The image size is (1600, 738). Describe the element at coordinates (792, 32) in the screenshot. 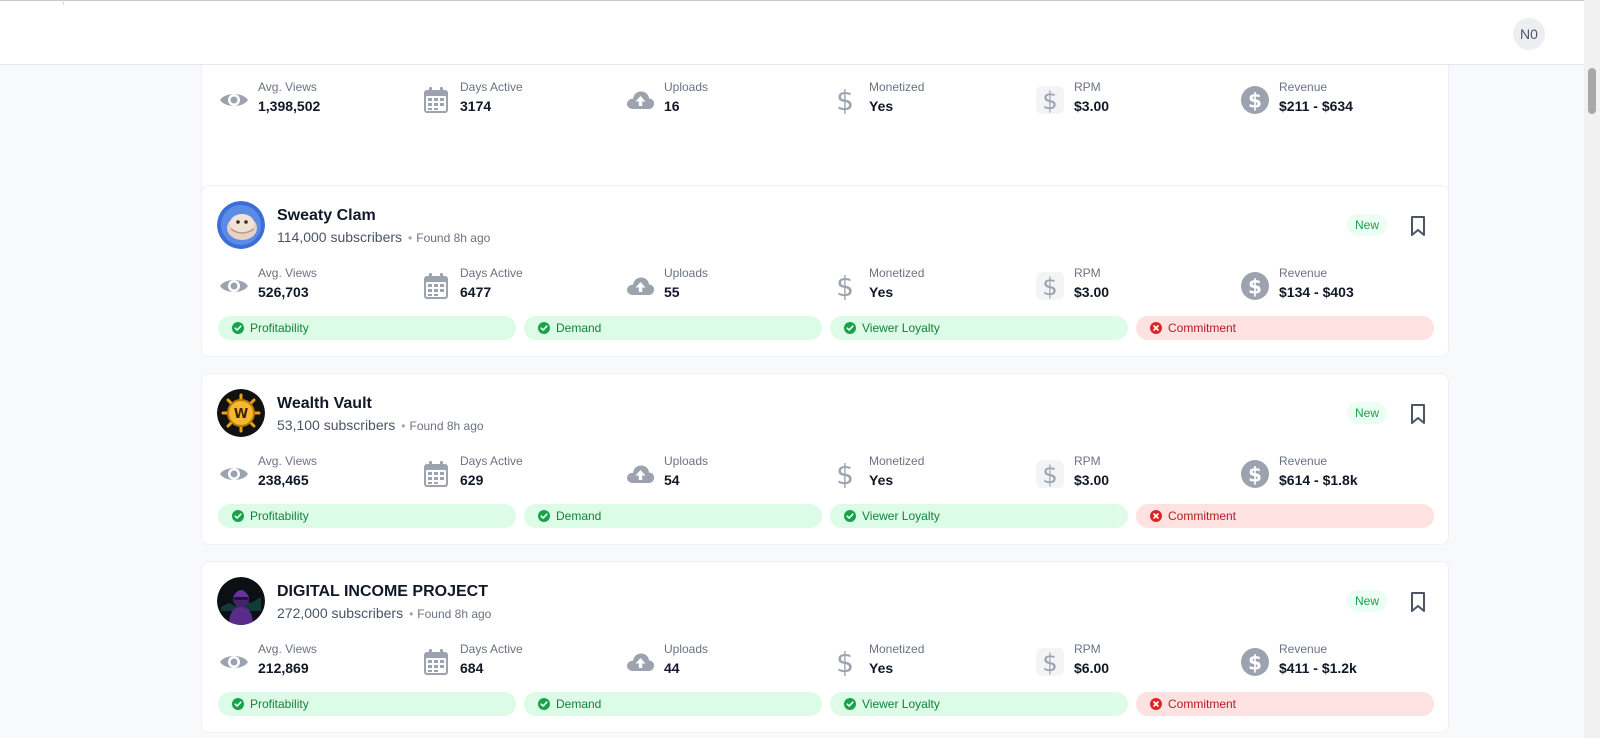

I see `top-bar: N0` at that location.